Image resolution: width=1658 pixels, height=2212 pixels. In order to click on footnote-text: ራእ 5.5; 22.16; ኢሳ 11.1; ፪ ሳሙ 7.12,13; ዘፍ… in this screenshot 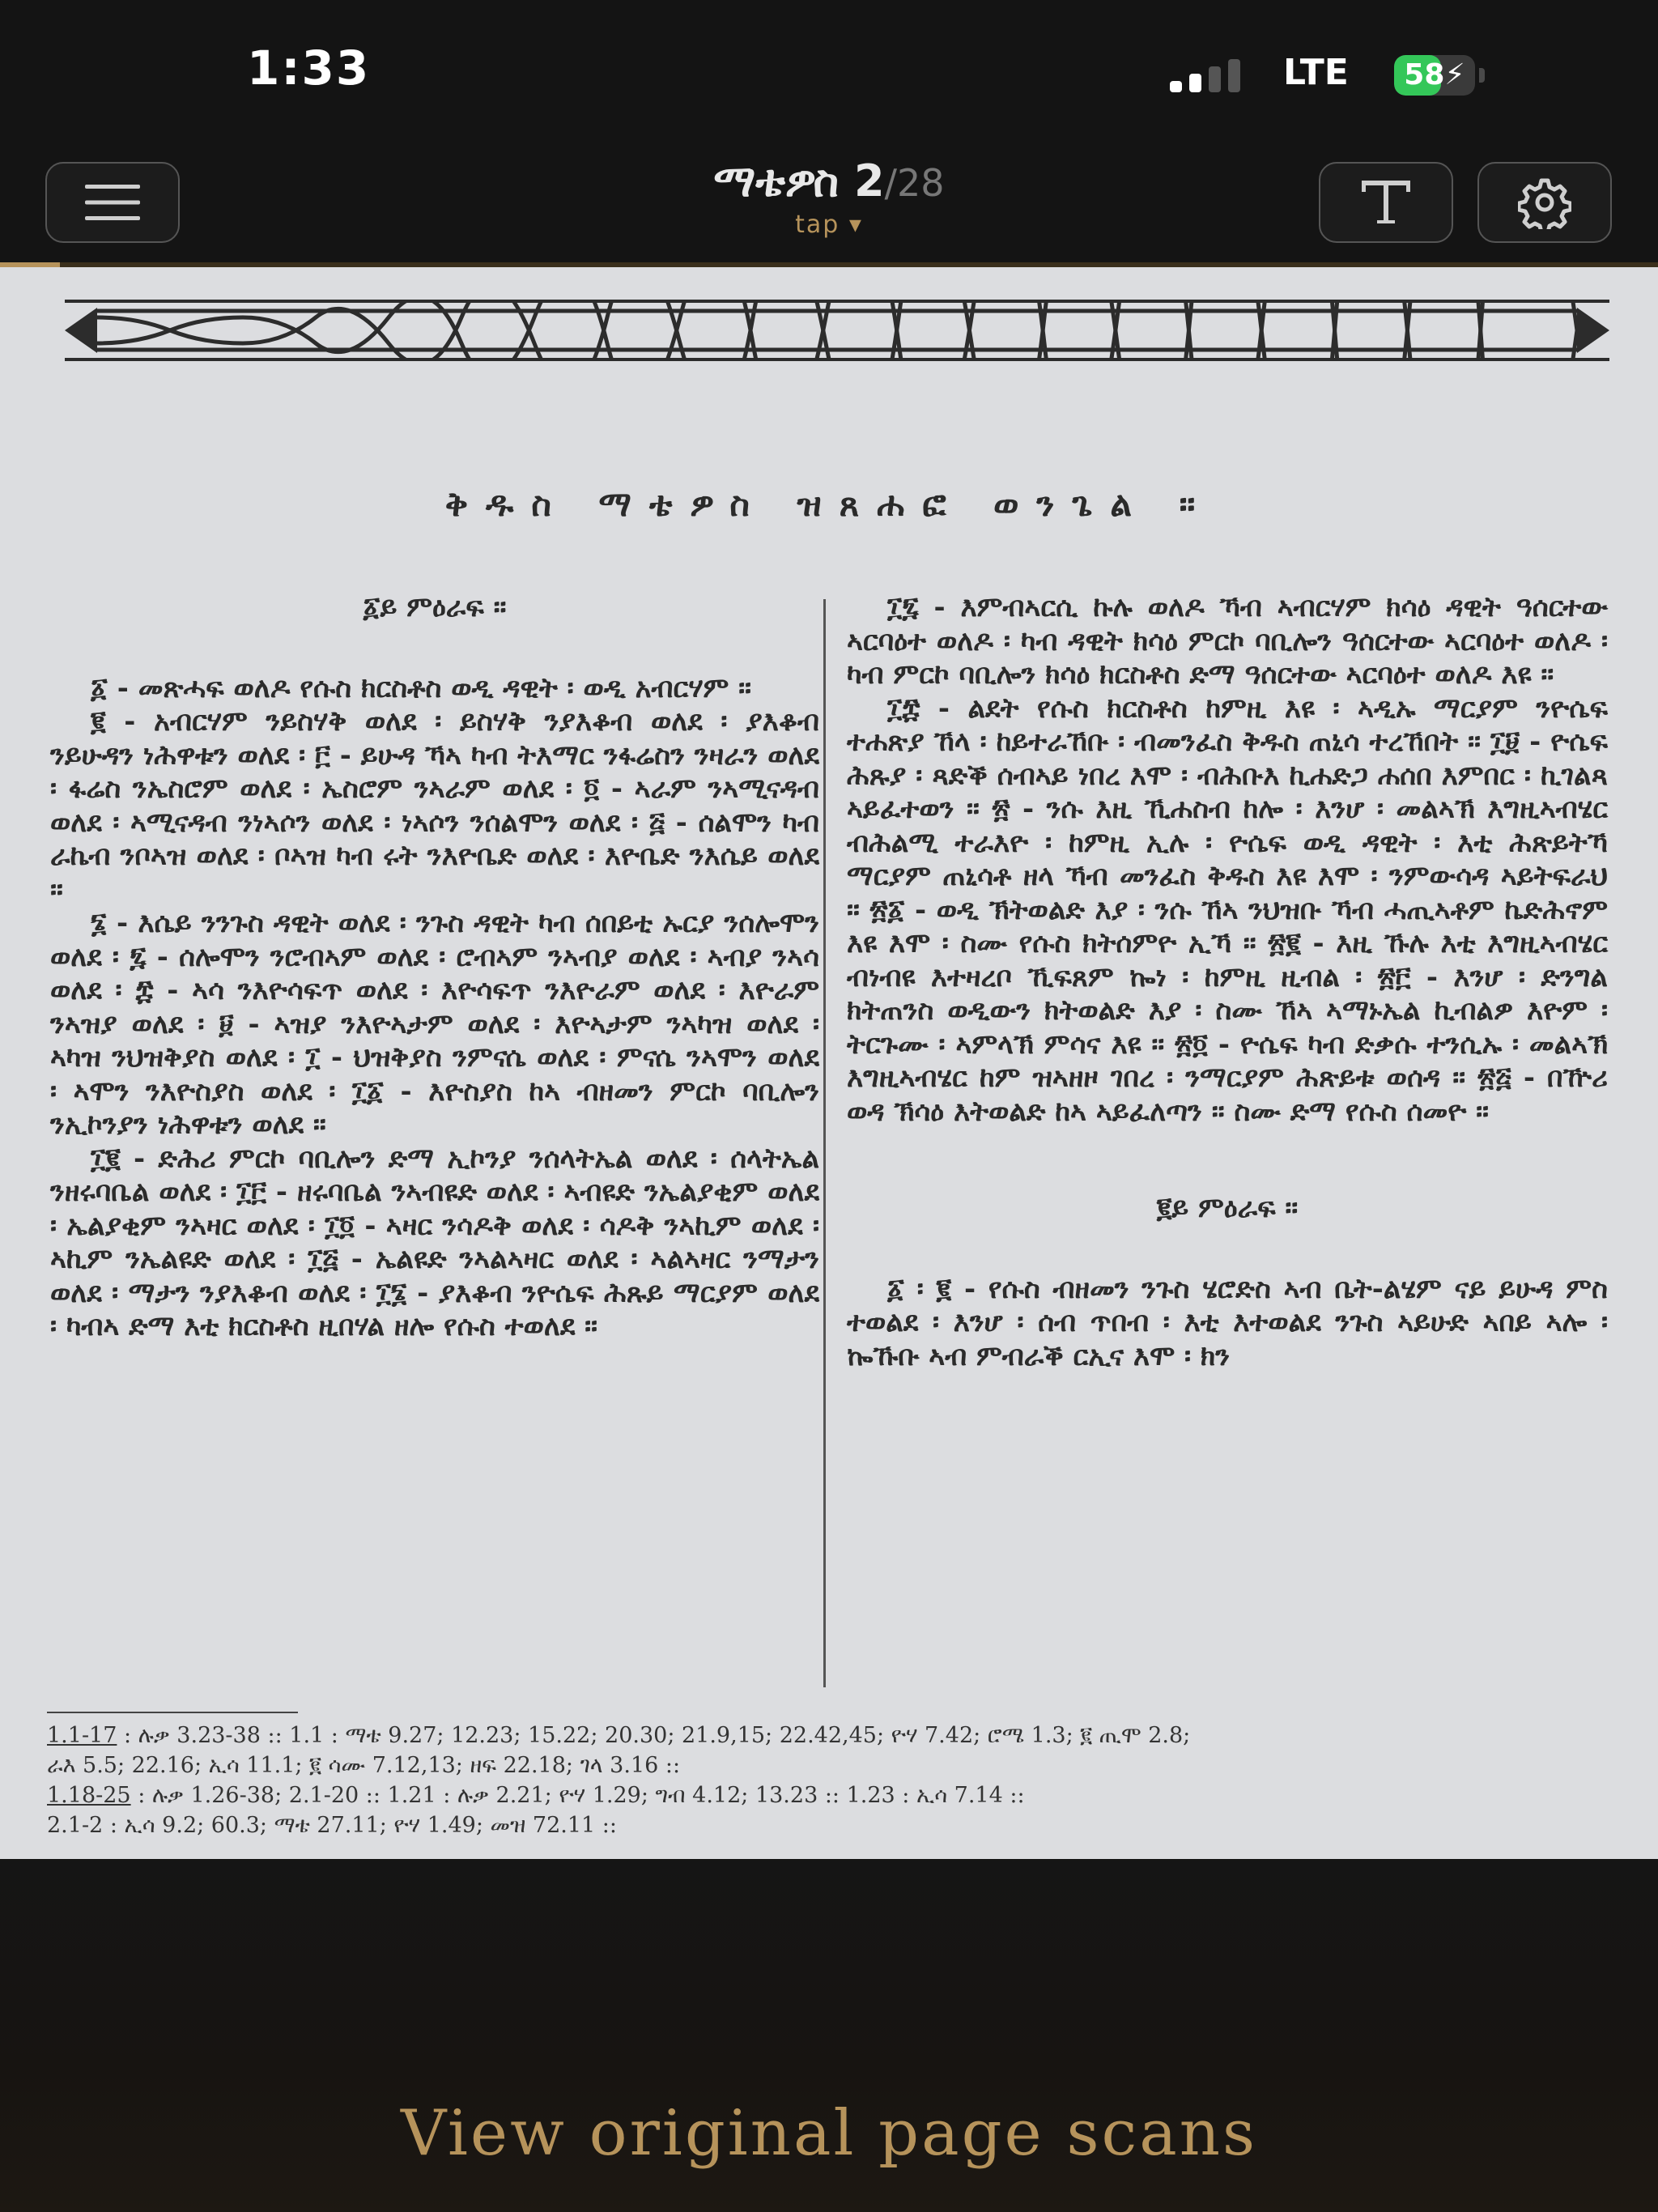, I will do `click(364, 1765)`.